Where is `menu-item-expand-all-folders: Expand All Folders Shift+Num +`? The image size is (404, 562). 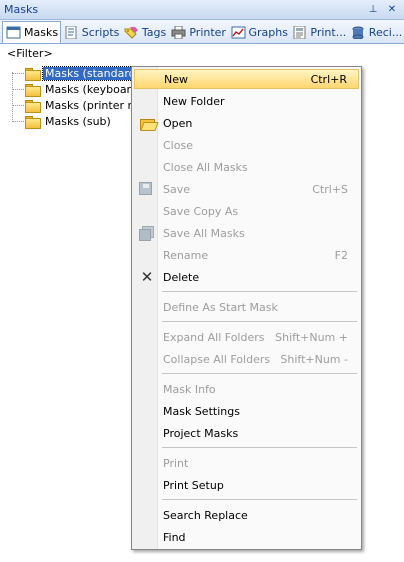 menu-item-expand-all-folders: Expand All Folders Shift+Num + is located at coordinates (246, 337).